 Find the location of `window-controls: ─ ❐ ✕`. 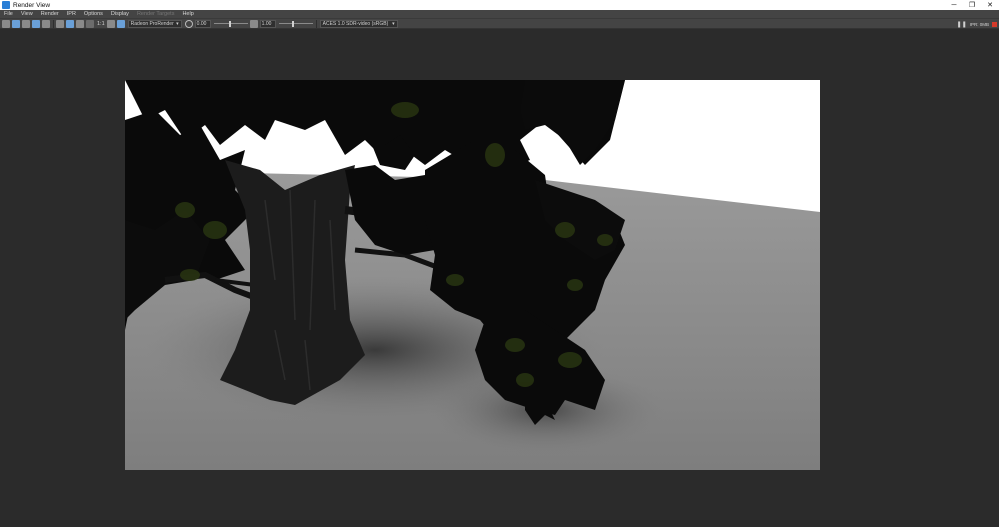

window-controls: ─ ❐ ✕ is located at coordinates (972, 5).